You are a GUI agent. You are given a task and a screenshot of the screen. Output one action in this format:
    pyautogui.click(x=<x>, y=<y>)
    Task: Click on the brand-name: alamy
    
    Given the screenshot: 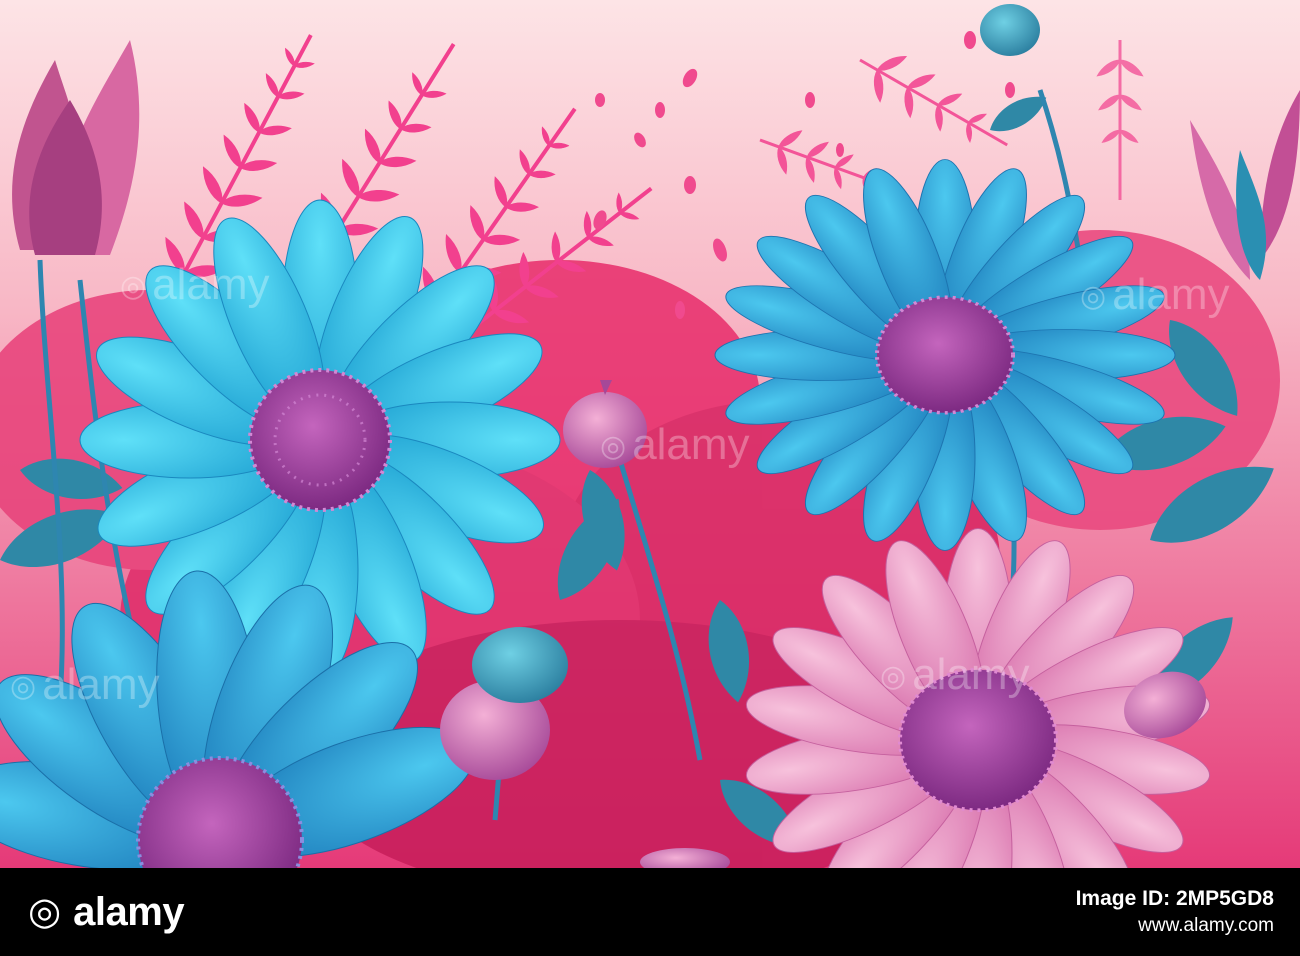 What is the action you would take?
    pyautogui.click(x=129, y=911)
    